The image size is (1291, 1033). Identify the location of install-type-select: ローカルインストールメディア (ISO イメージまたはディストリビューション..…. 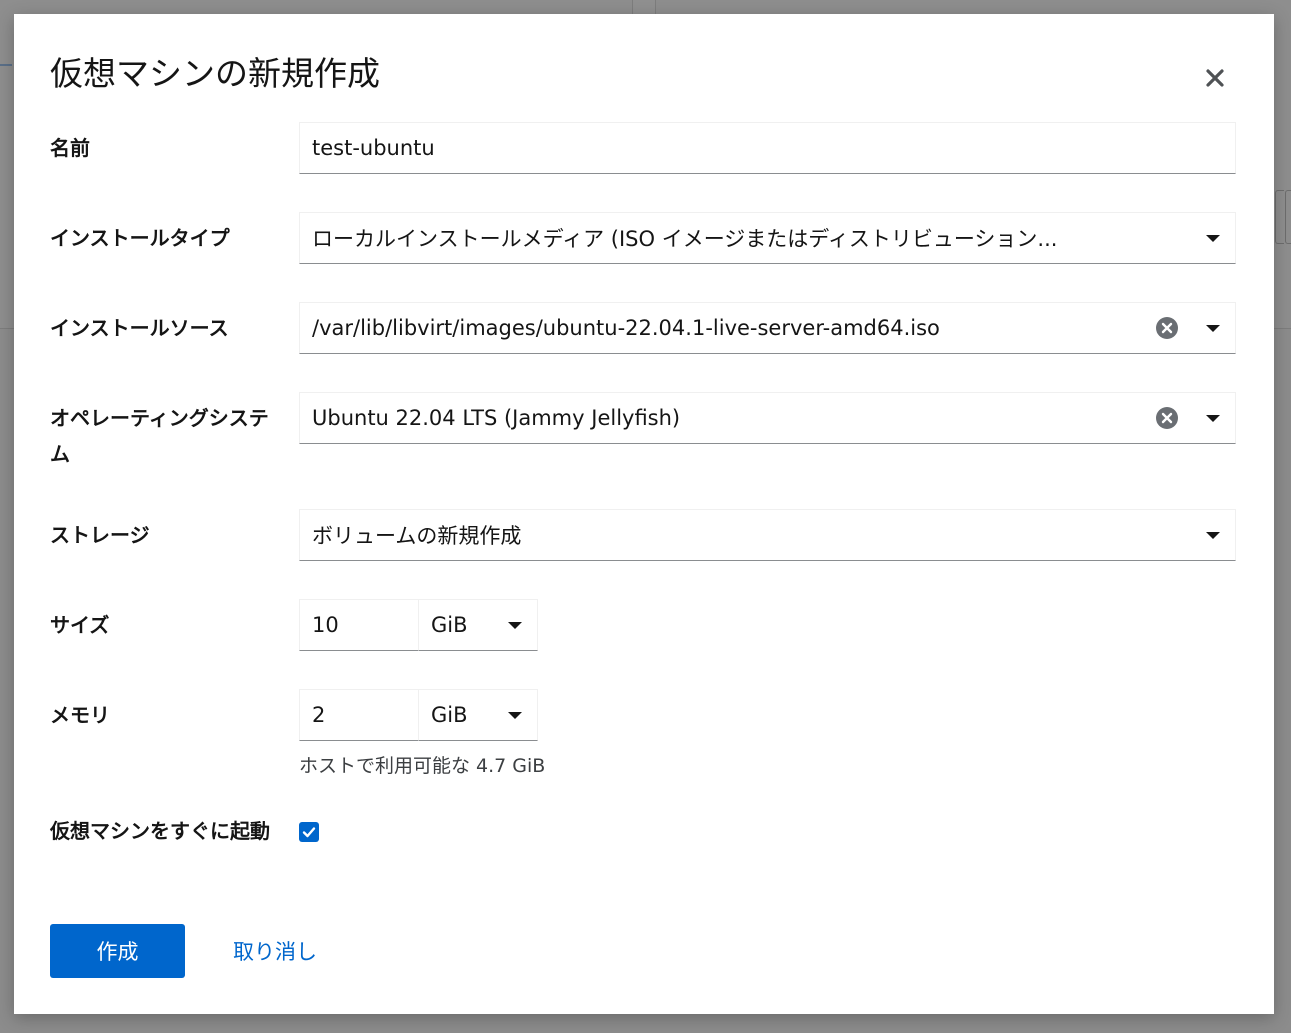
(767, 238).